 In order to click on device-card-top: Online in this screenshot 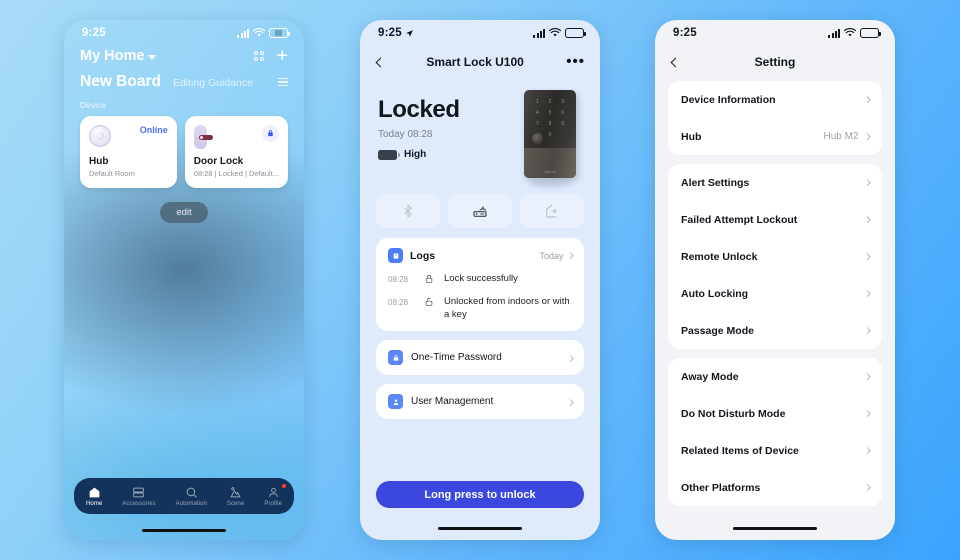, I will do `click(128, 138)`.